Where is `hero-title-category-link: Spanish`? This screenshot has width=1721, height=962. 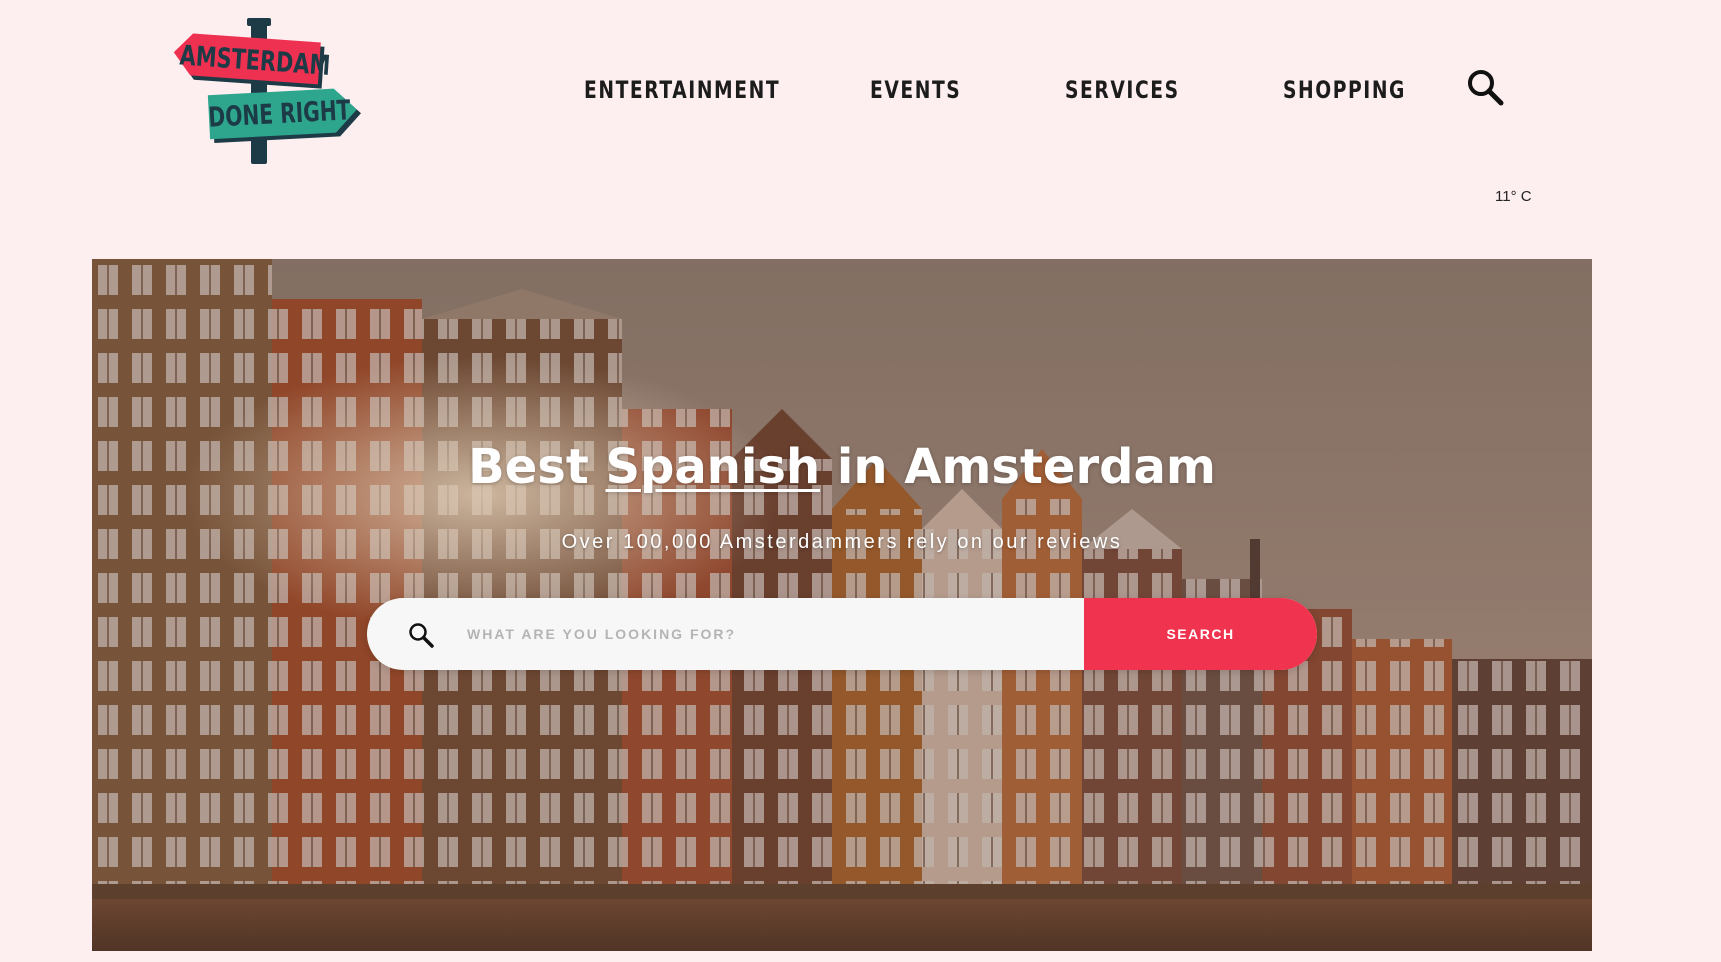 hero-title-category-link: Spanish is located at coordinates (712, 467).